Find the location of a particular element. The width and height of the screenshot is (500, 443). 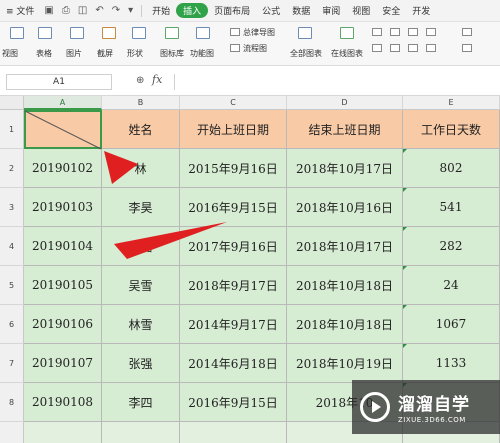

header-cell-e: 工作日天数 is located at coordinates (451, 129).